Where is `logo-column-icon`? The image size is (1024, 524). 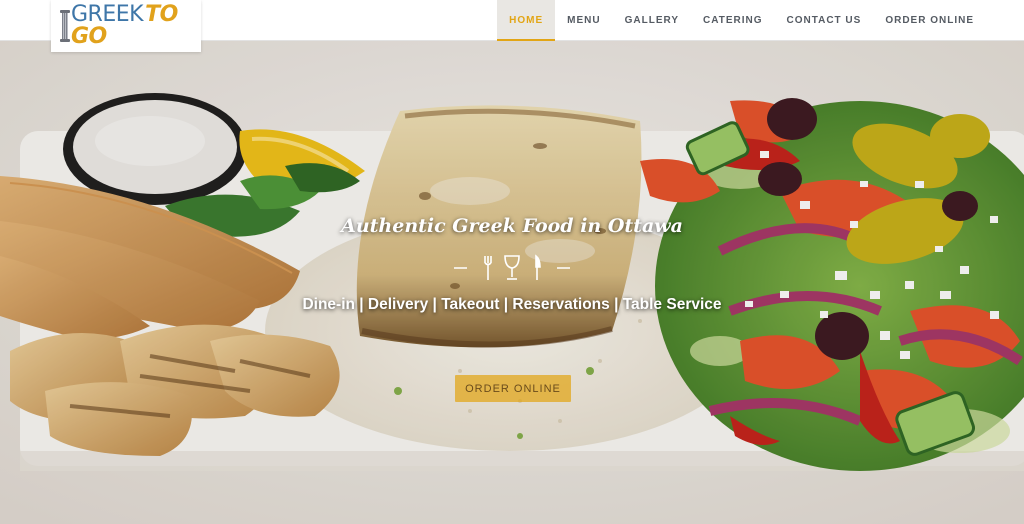
logo-column-icon is located at coordinates (65, 26).